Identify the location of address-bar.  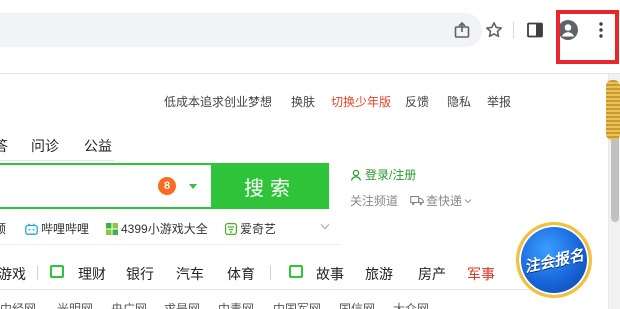
(241, 30).